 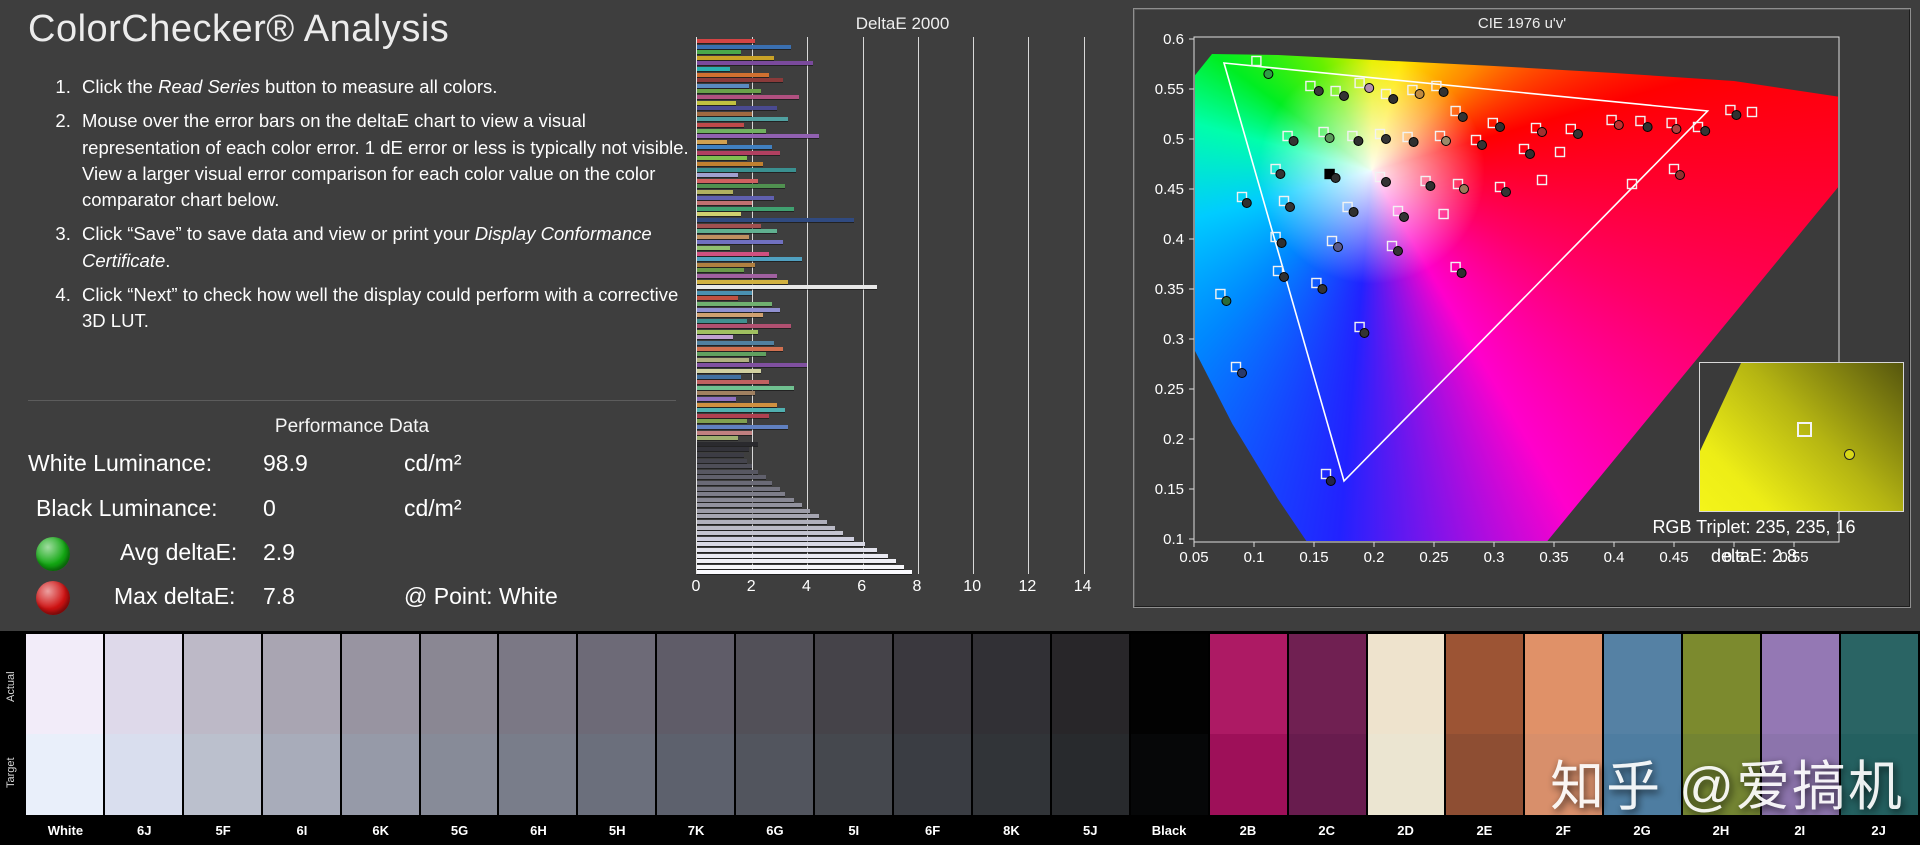 I want to click on swatch-column-6g, so click(x=775, y=724).